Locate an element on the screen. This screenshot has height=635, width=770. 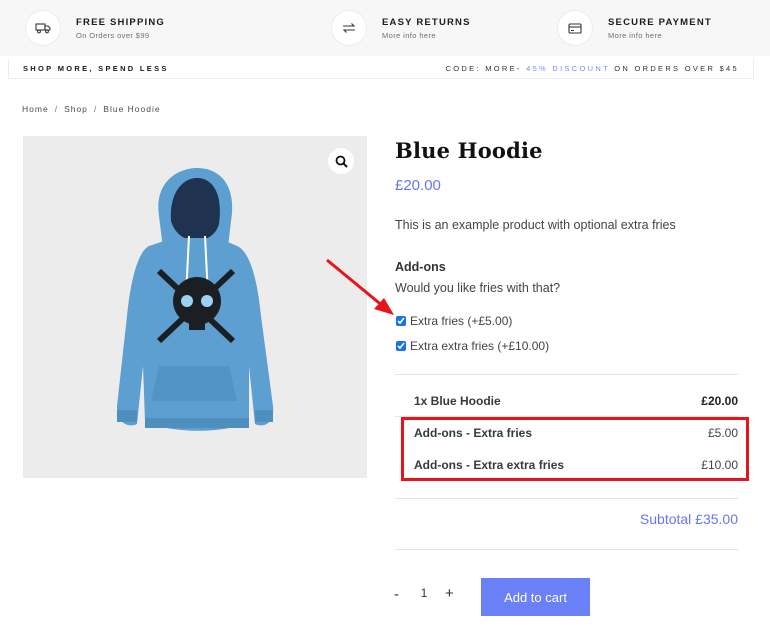
totals-value: £20.00 is located at coordinates (719, 401).